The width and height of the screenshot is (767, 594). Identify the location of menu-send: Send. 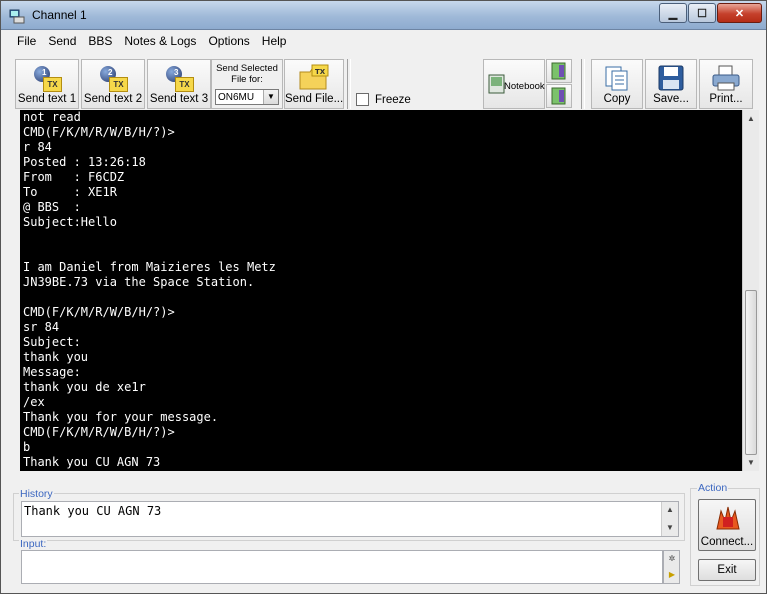
(62, 41).